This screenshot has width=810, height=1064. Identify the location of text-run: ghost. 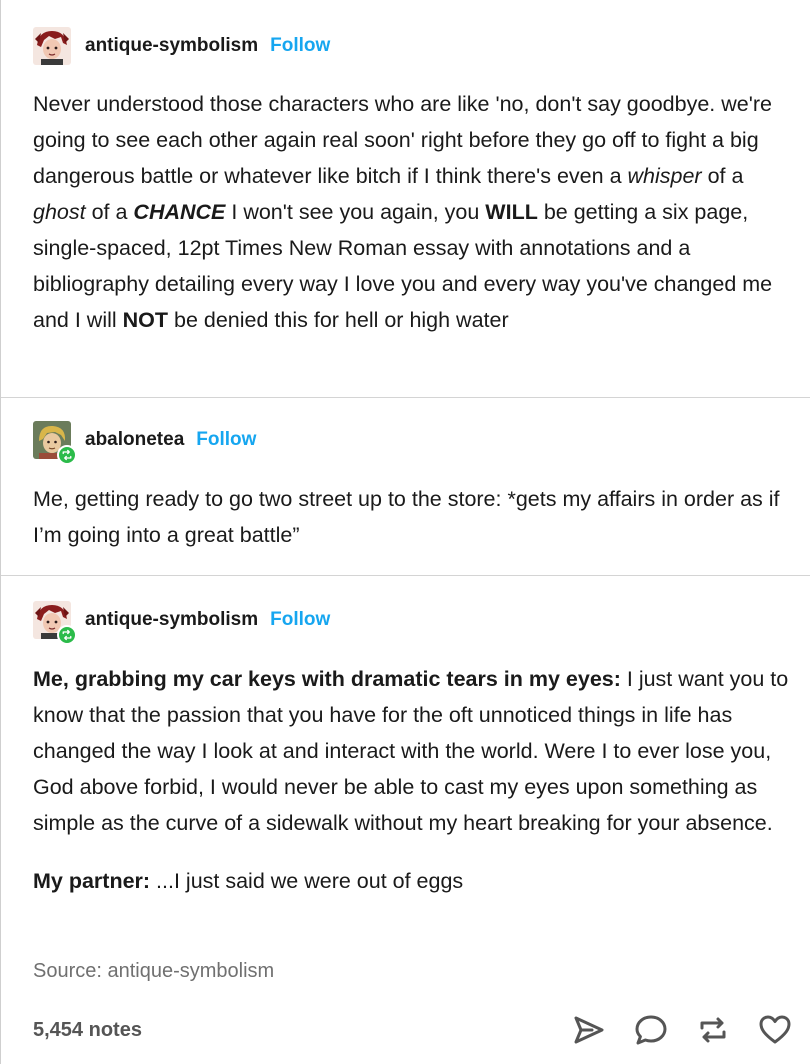
(59, 212).